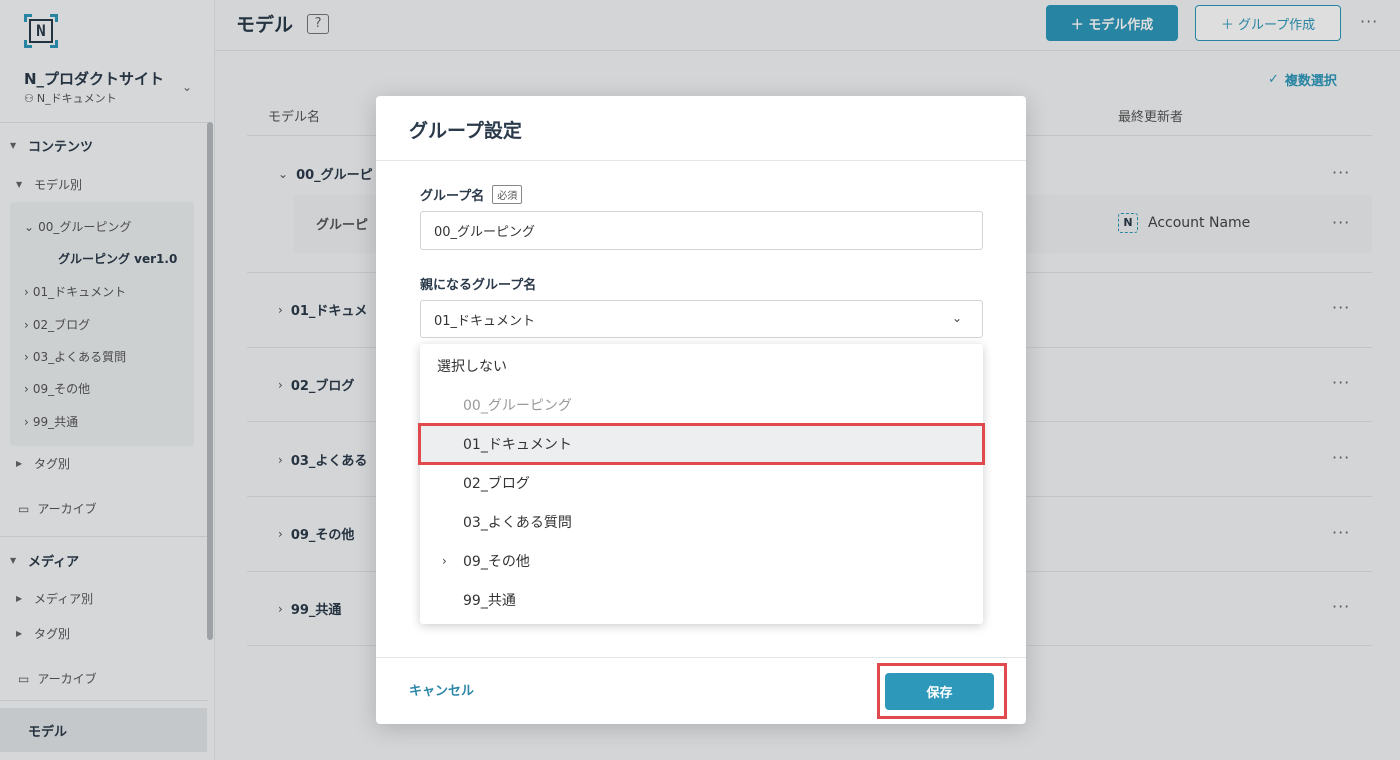  What do you see at coordinates (465, 131) in the screenshot?
I see `modal-title: グループ設定` at bounding box center [465, 131].